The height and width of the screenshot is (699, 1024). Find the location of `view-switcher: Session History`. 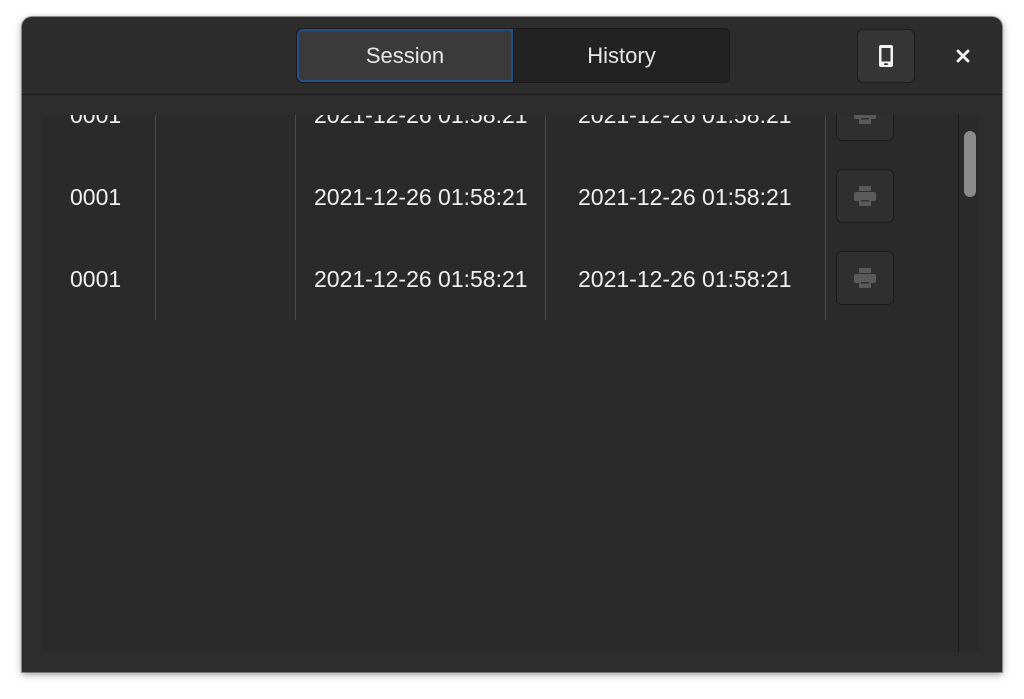

view-switcher: Session History is located at coordinates (513, 55).